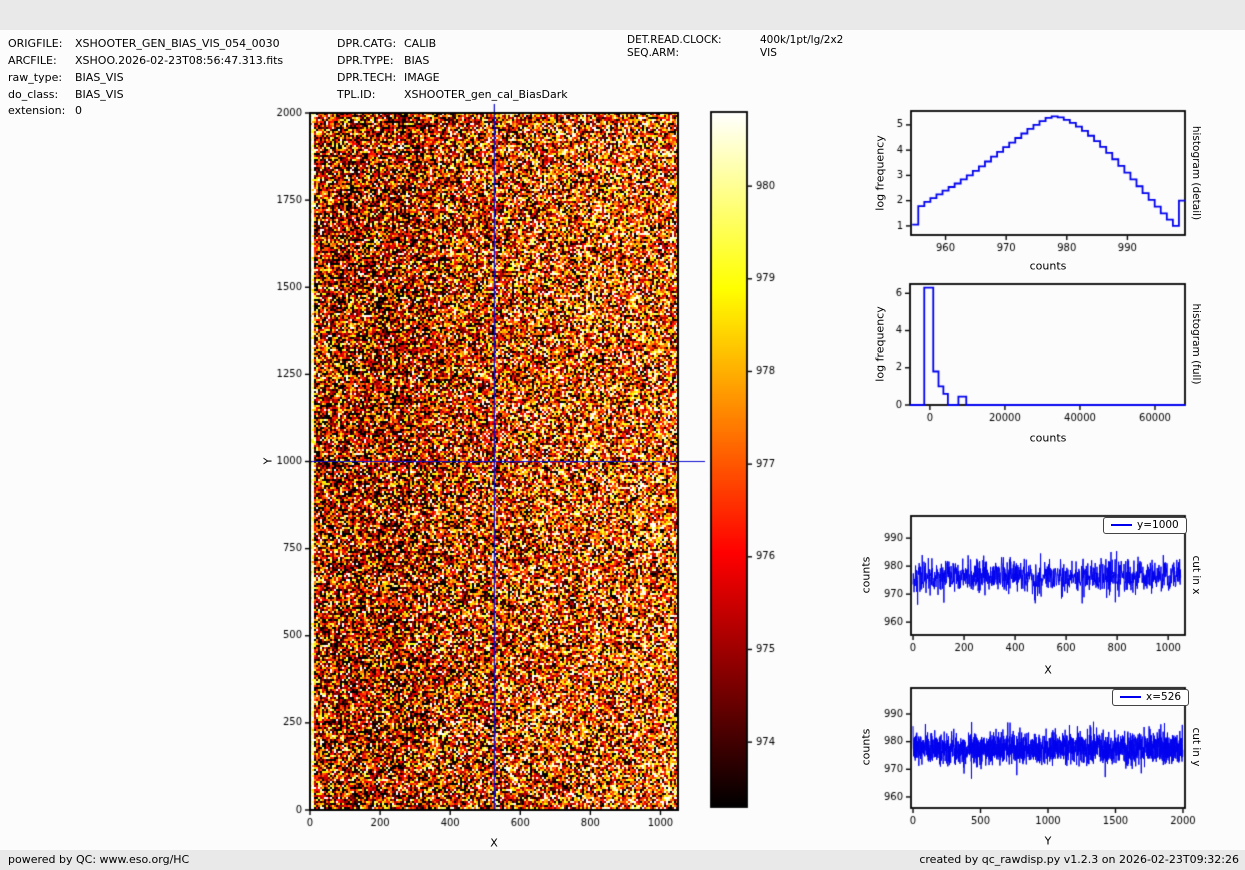  Describe the element at coordinates (802, 40) in the screenshot. I see `read-clock-value: 400k/1pt/lg/2x2` at that location.